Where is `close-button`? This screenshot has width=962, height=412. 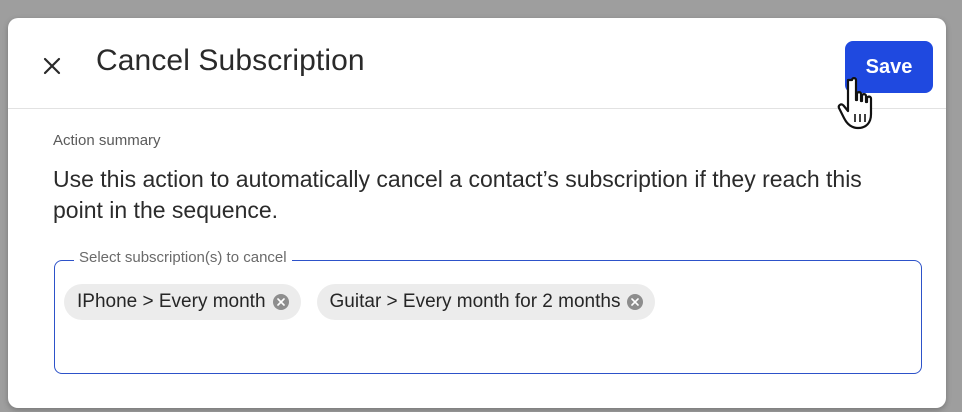
close-button is located at coordinates (52, 66).